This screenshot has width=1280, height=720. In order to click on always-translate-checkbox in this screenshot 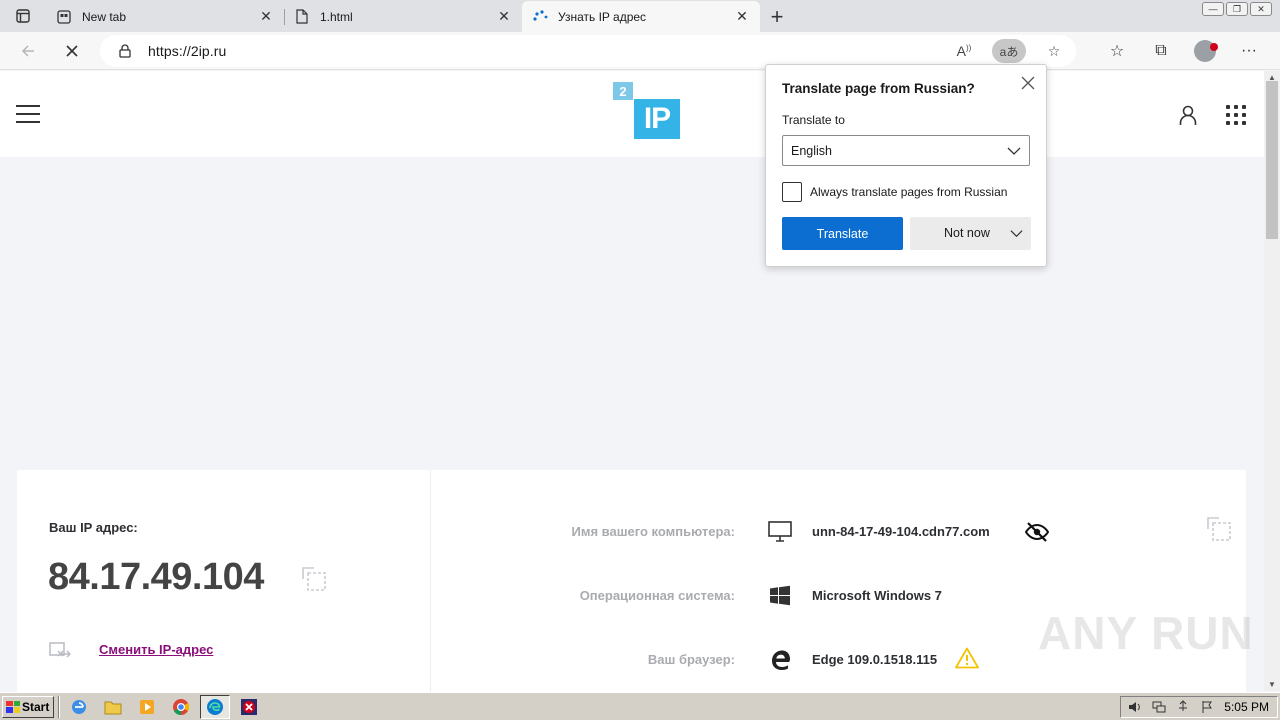, I will do `click(792, 192)`.